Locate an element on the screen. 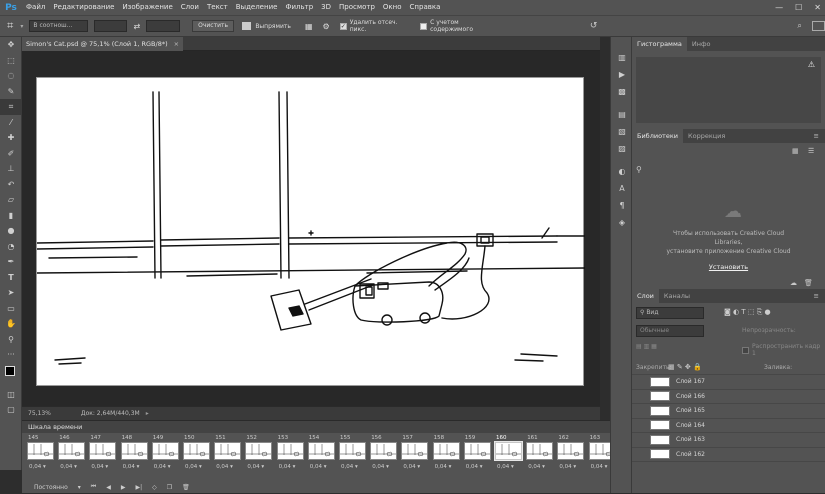 The image size is (825, 494). menu-item: Просмотр is located at coordinates (357, 7).